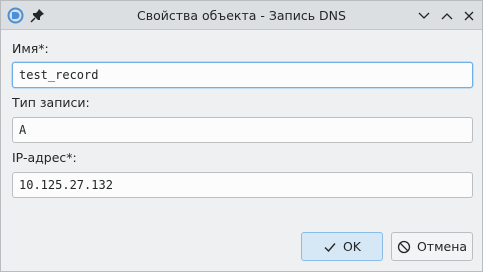 The height and width of the screenshot is (272, 483). What do you see at coordinates (242, 130) in the screenshot?
I see `record-type-field: A` at bounding box center [242, 130].